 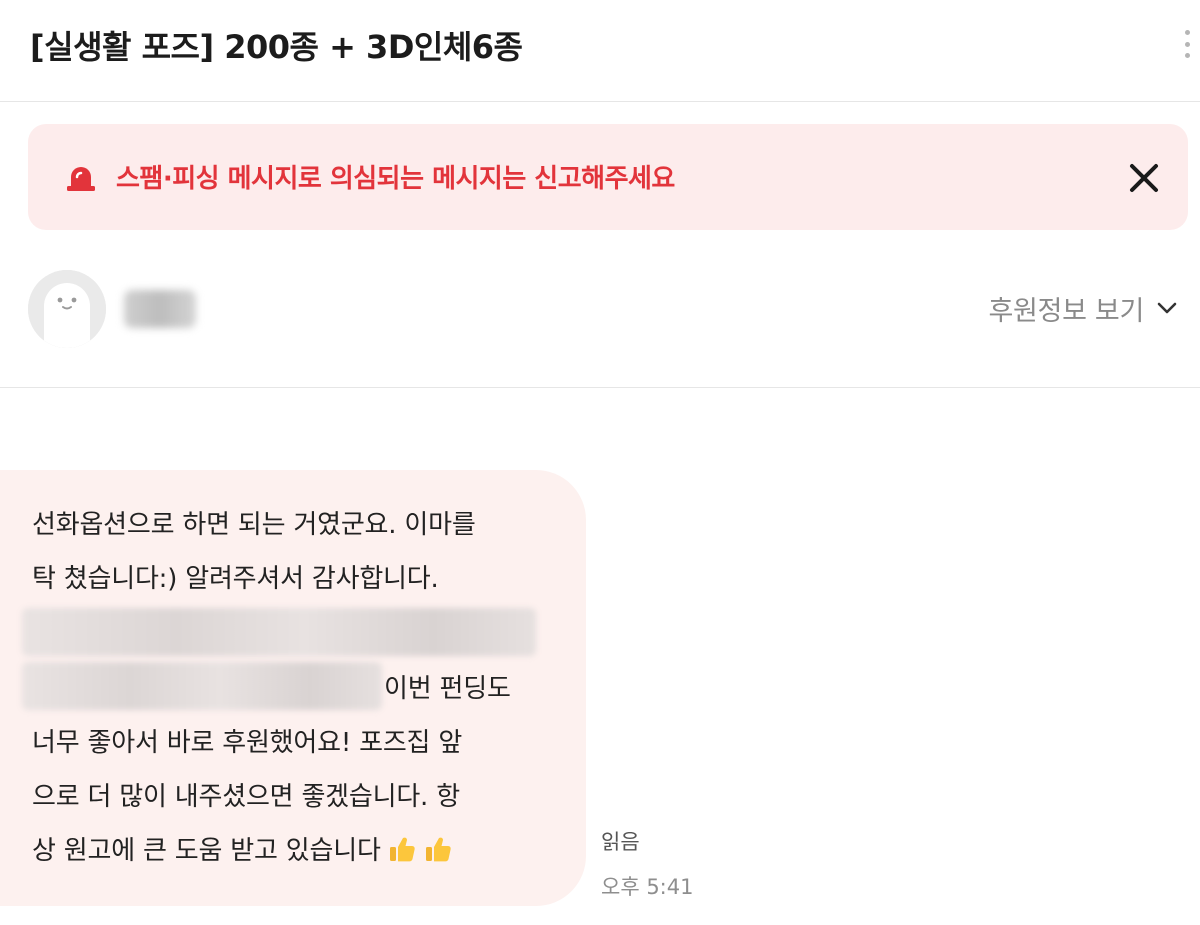 What do you see at coordinates (447, 689) in the screenshot?
I see `message-line: 이번 펀딩도` at bounding box center [447, 689].